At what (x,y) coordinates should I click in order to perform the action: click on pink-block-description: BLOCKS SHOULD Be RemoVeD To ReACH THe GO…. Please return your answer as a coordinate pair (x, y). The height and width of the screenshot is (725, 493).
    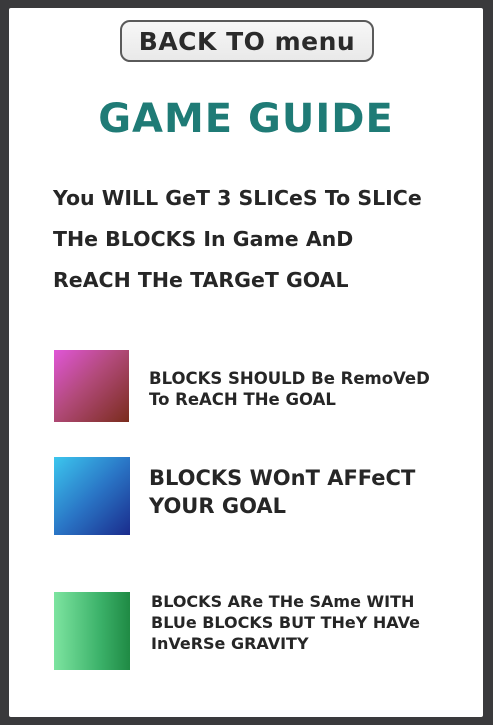
    Looking at the image, I should click on (309, 389).